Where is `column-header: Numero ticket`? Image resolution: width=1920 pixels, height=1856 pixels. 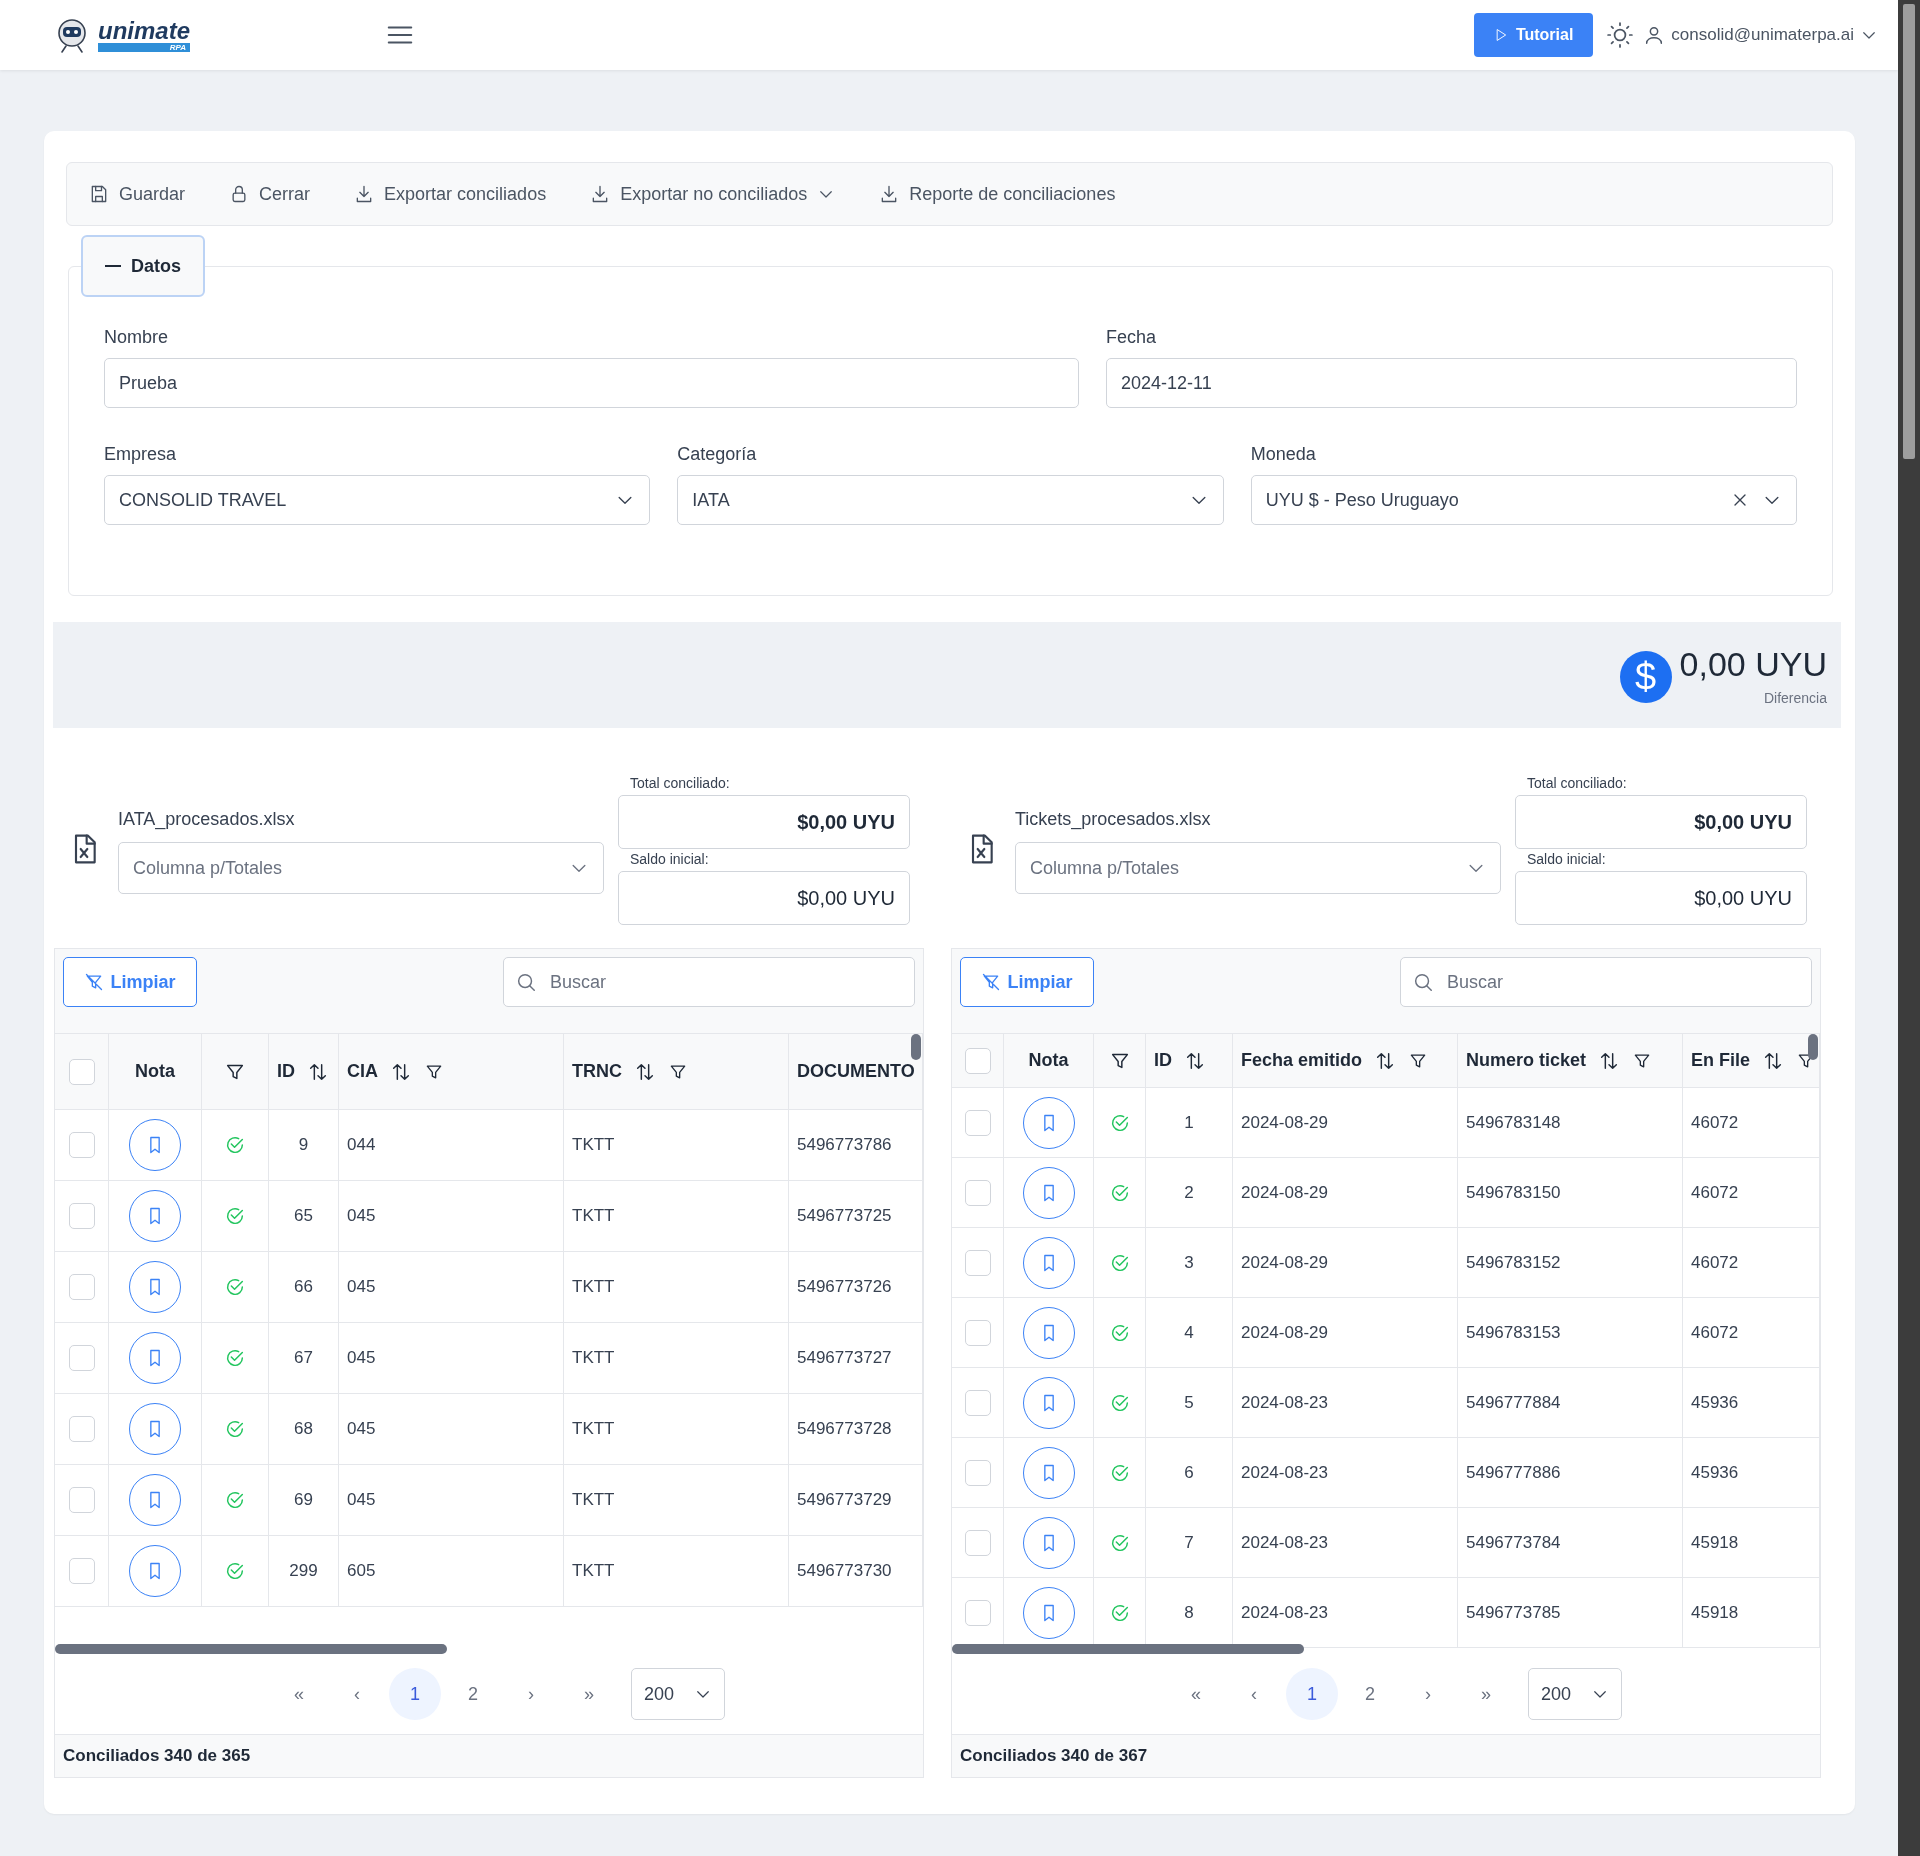 column-header: Numero ticket is located at coordinates (1559, 1060).